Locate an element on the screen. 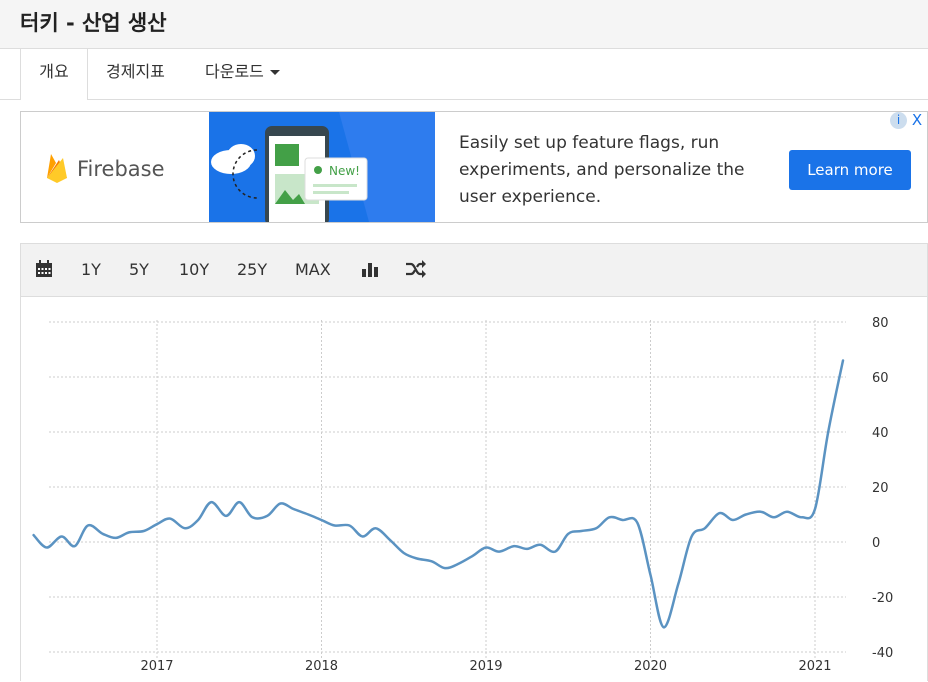 Image resolution: width=928 pixels, height=682 pixels. ad-brand: Firebase is located at coordinates (121, 169).